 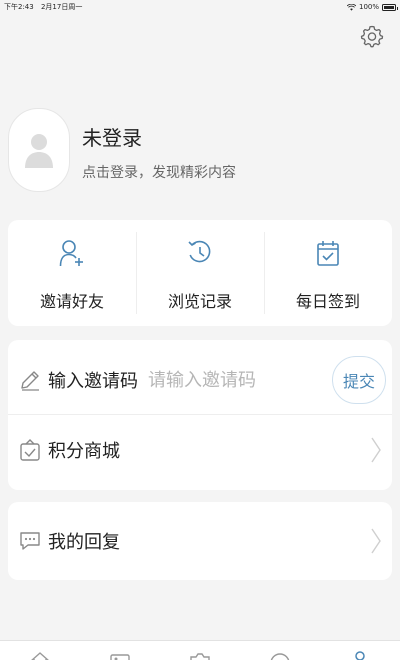 What do you see at coordinates (30, 450) in the screenshot?
I see `gift-box-icon` at bounding box center [30, 450].